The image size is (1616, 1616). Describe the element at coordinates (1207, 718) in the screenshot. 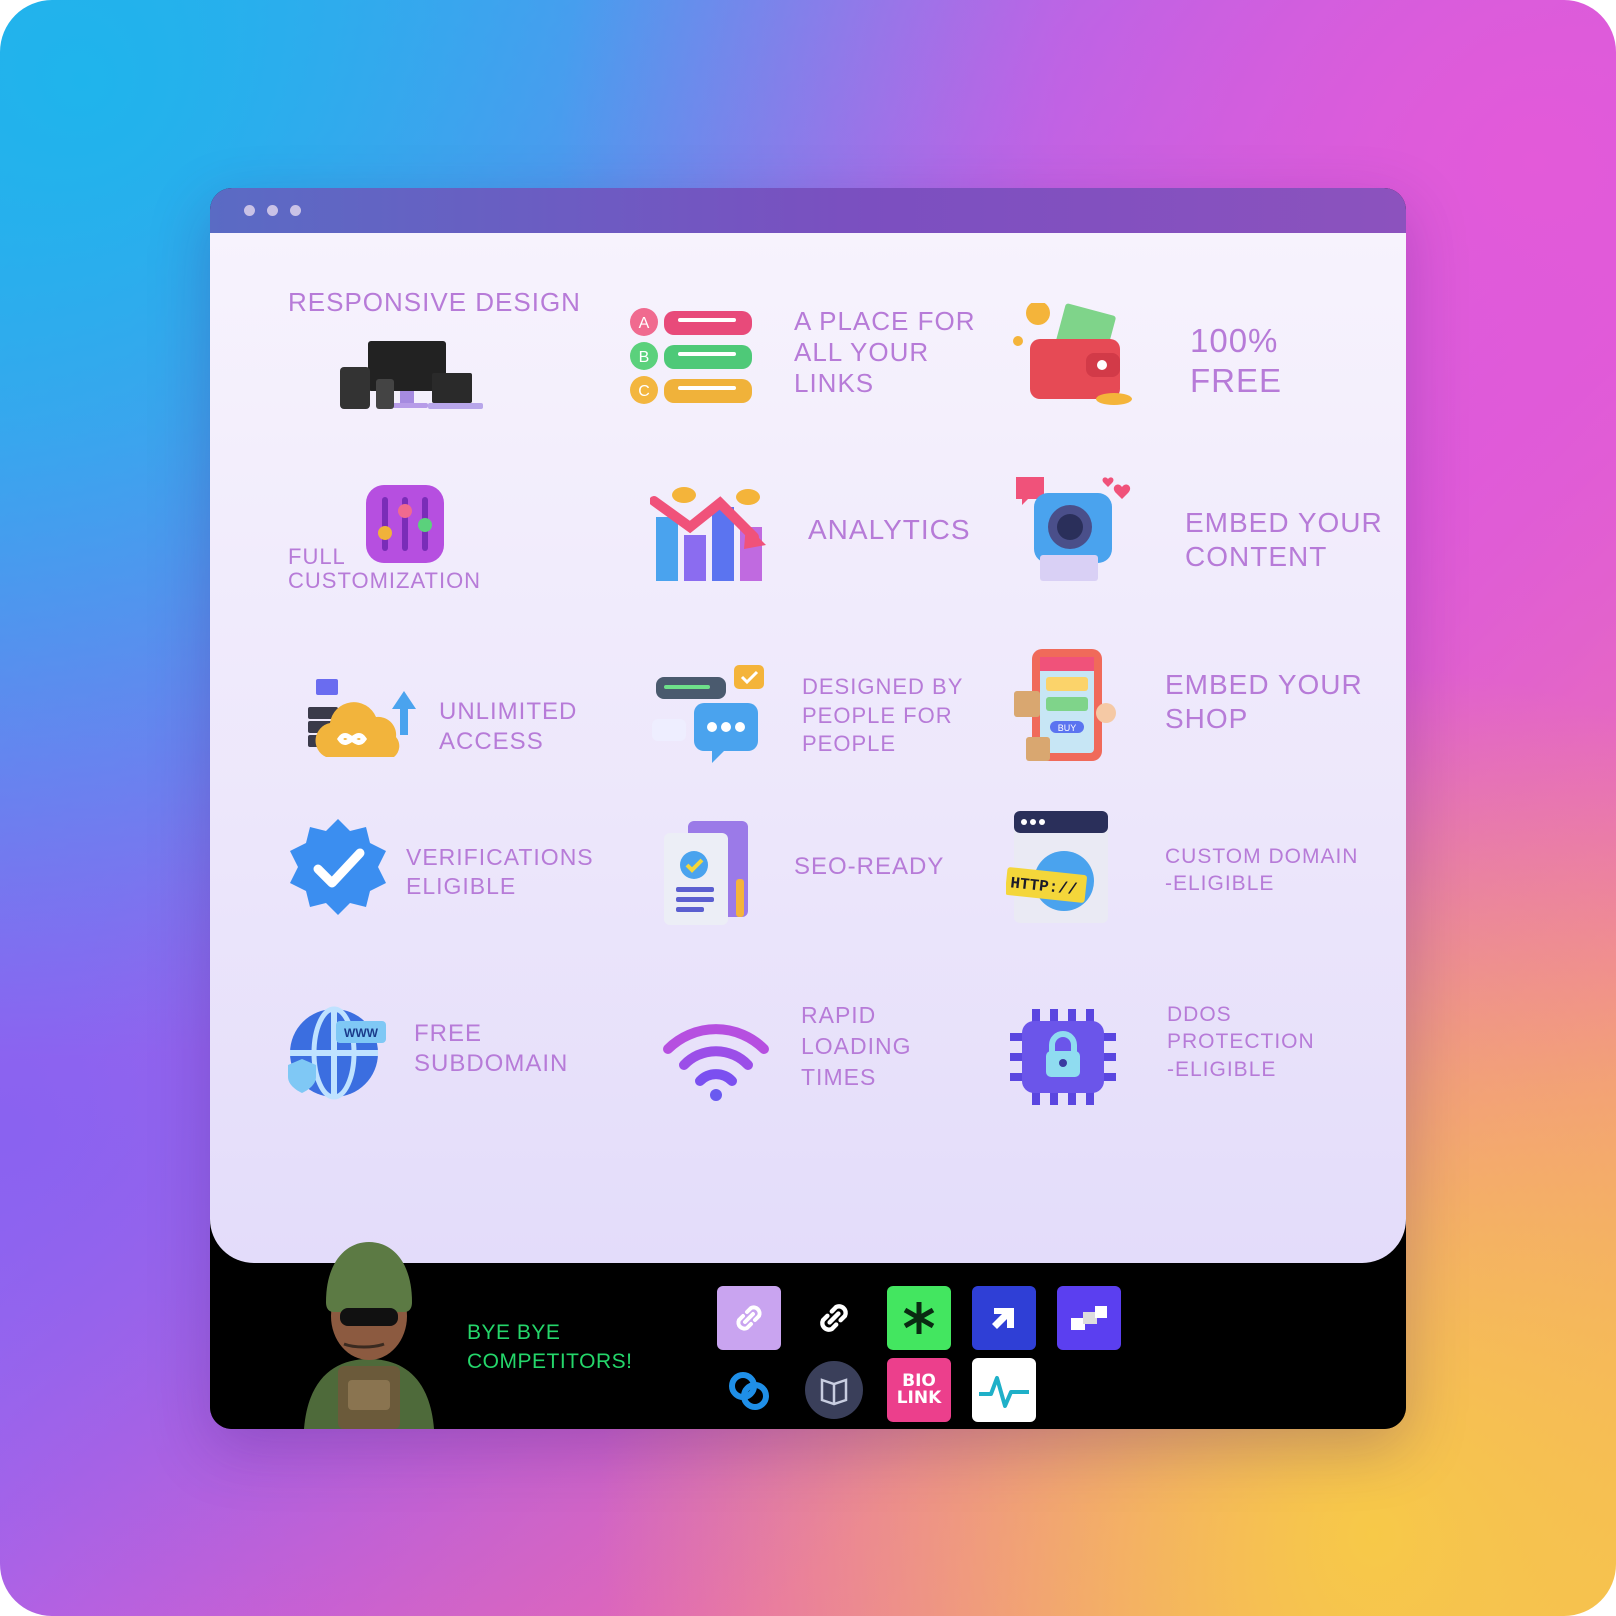

I see `feature-embed-shop-line2: SHOP` at that location.